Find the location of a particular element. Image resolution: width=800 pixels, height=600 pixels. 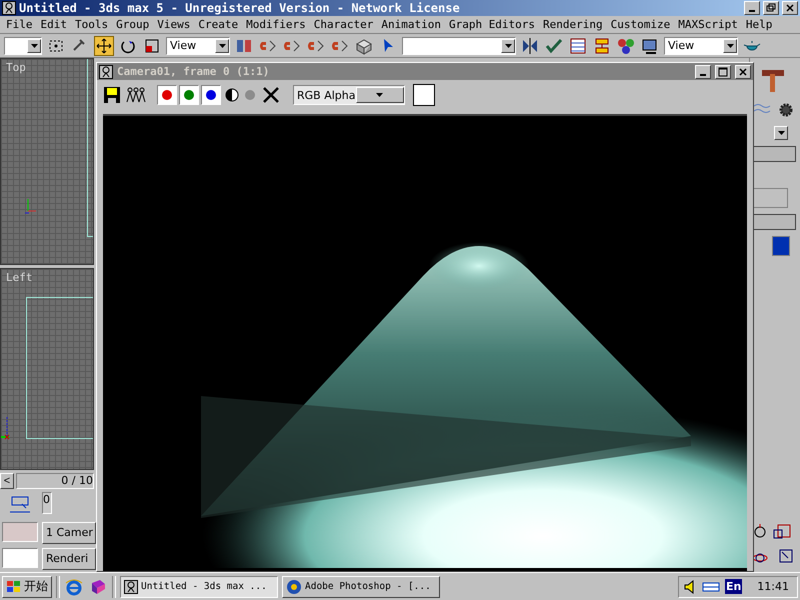

timeline-back-button: < is located at coordinates (7, 481).